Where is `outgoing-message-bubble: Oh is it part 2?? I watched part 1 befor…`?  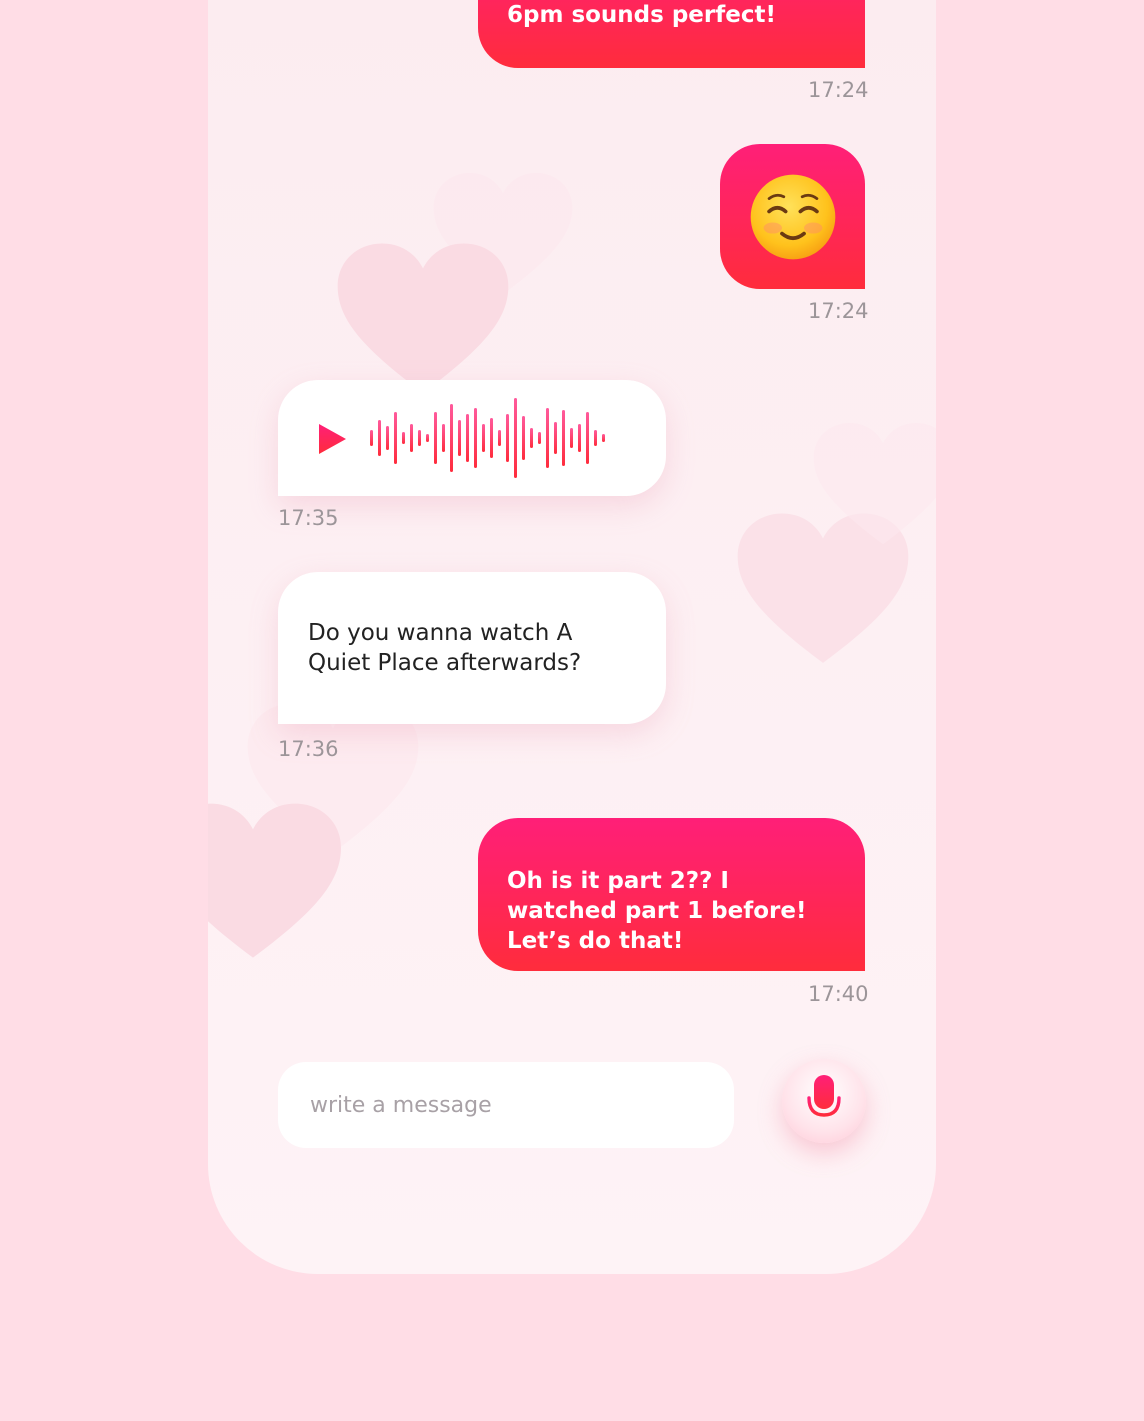 outgoing-message-bubble: Oh is it part 2?? I watched part 1 befor… is located at coordinates (671, 894).